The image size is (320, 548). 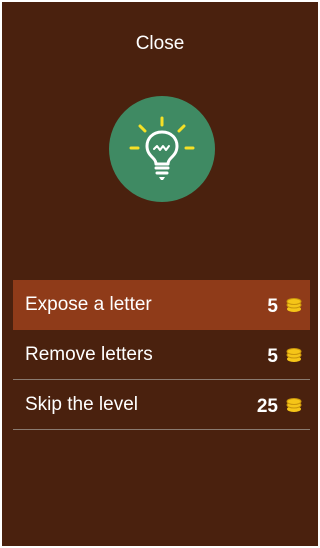 I want to click on option-label: Expose a letter, so click(x=88, y=304).